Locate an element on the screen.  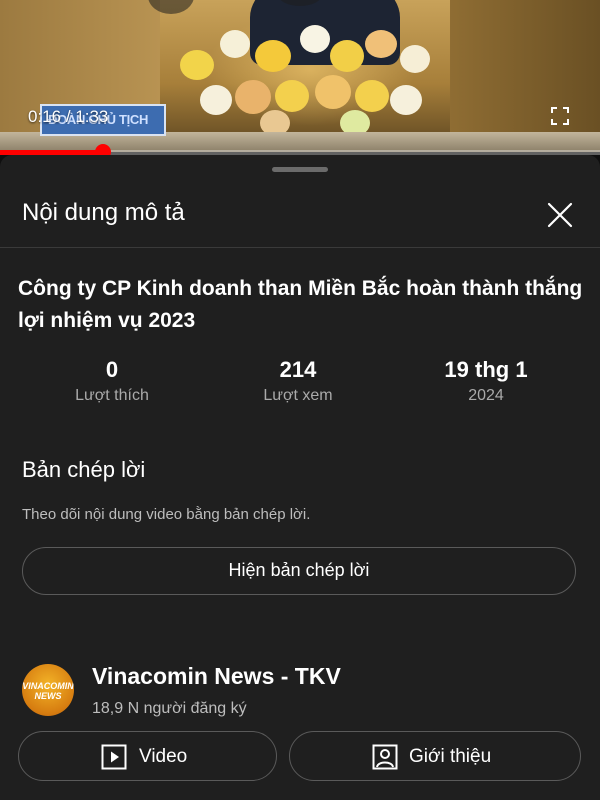
channel-videos-label: Video is located at coordinates (163, 756).